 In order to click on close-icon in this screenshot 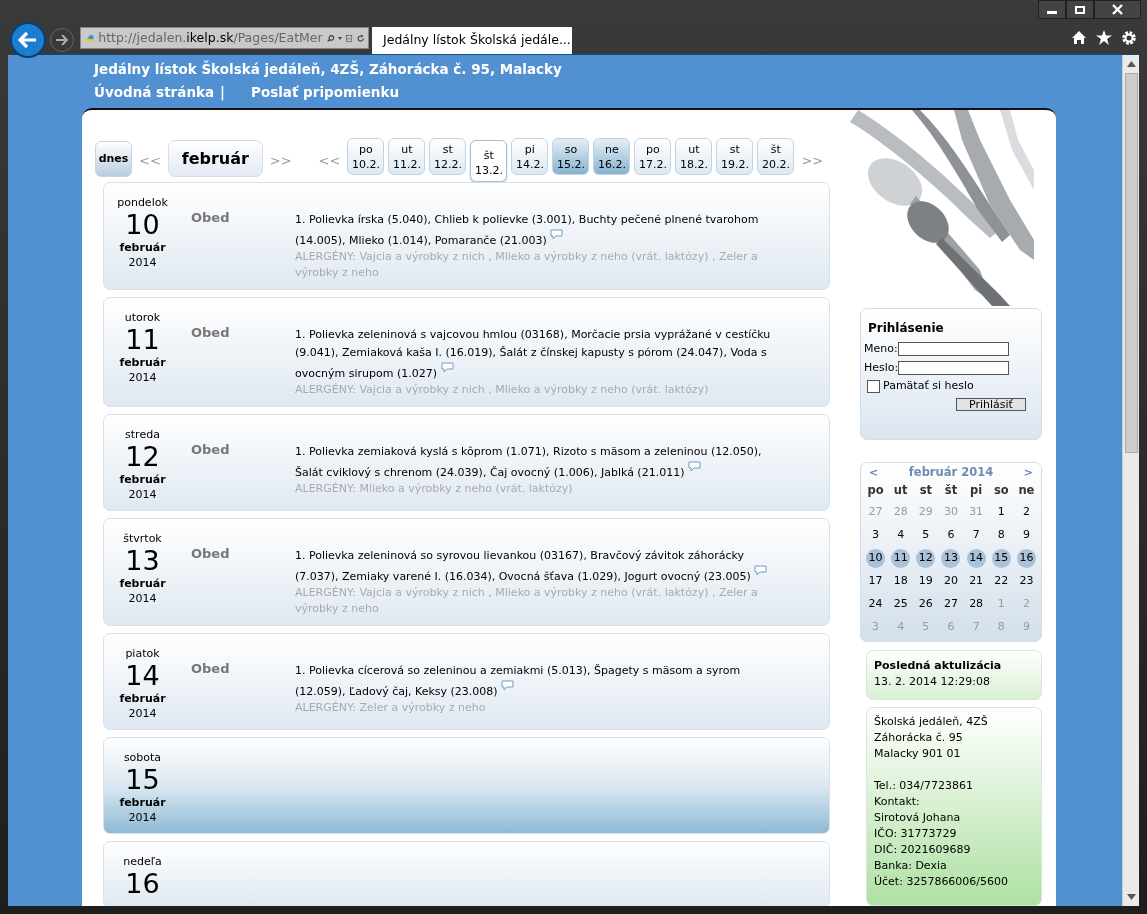, I will do `click(1117, 9)`.